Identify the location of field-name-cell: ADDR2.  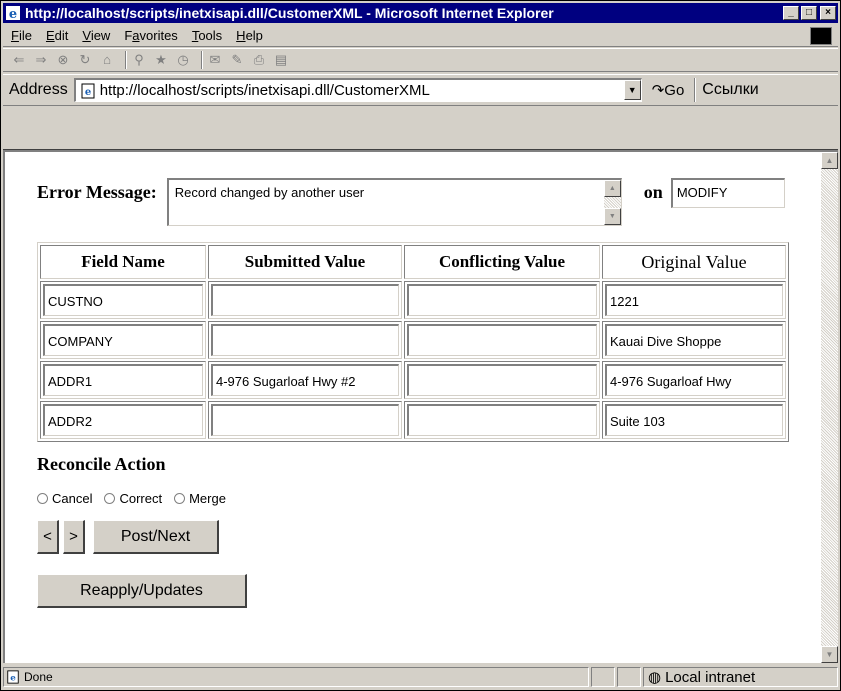
(123, 420).